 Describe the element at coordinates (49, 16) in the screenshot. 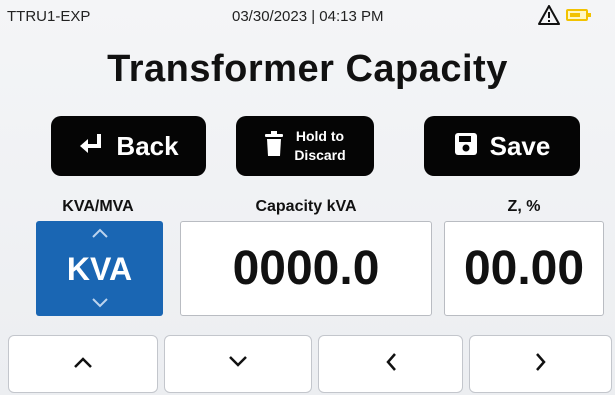

I see `device-name: TTRU1-EXP` at that location.